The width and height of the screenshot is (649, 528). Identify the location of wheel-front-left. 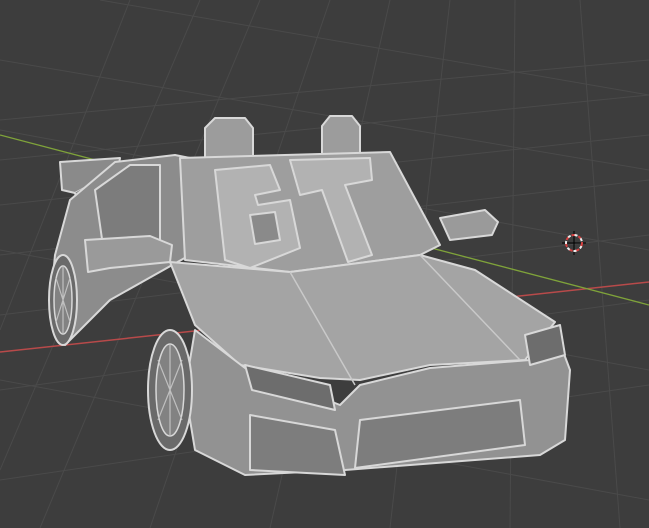
(170, 390).